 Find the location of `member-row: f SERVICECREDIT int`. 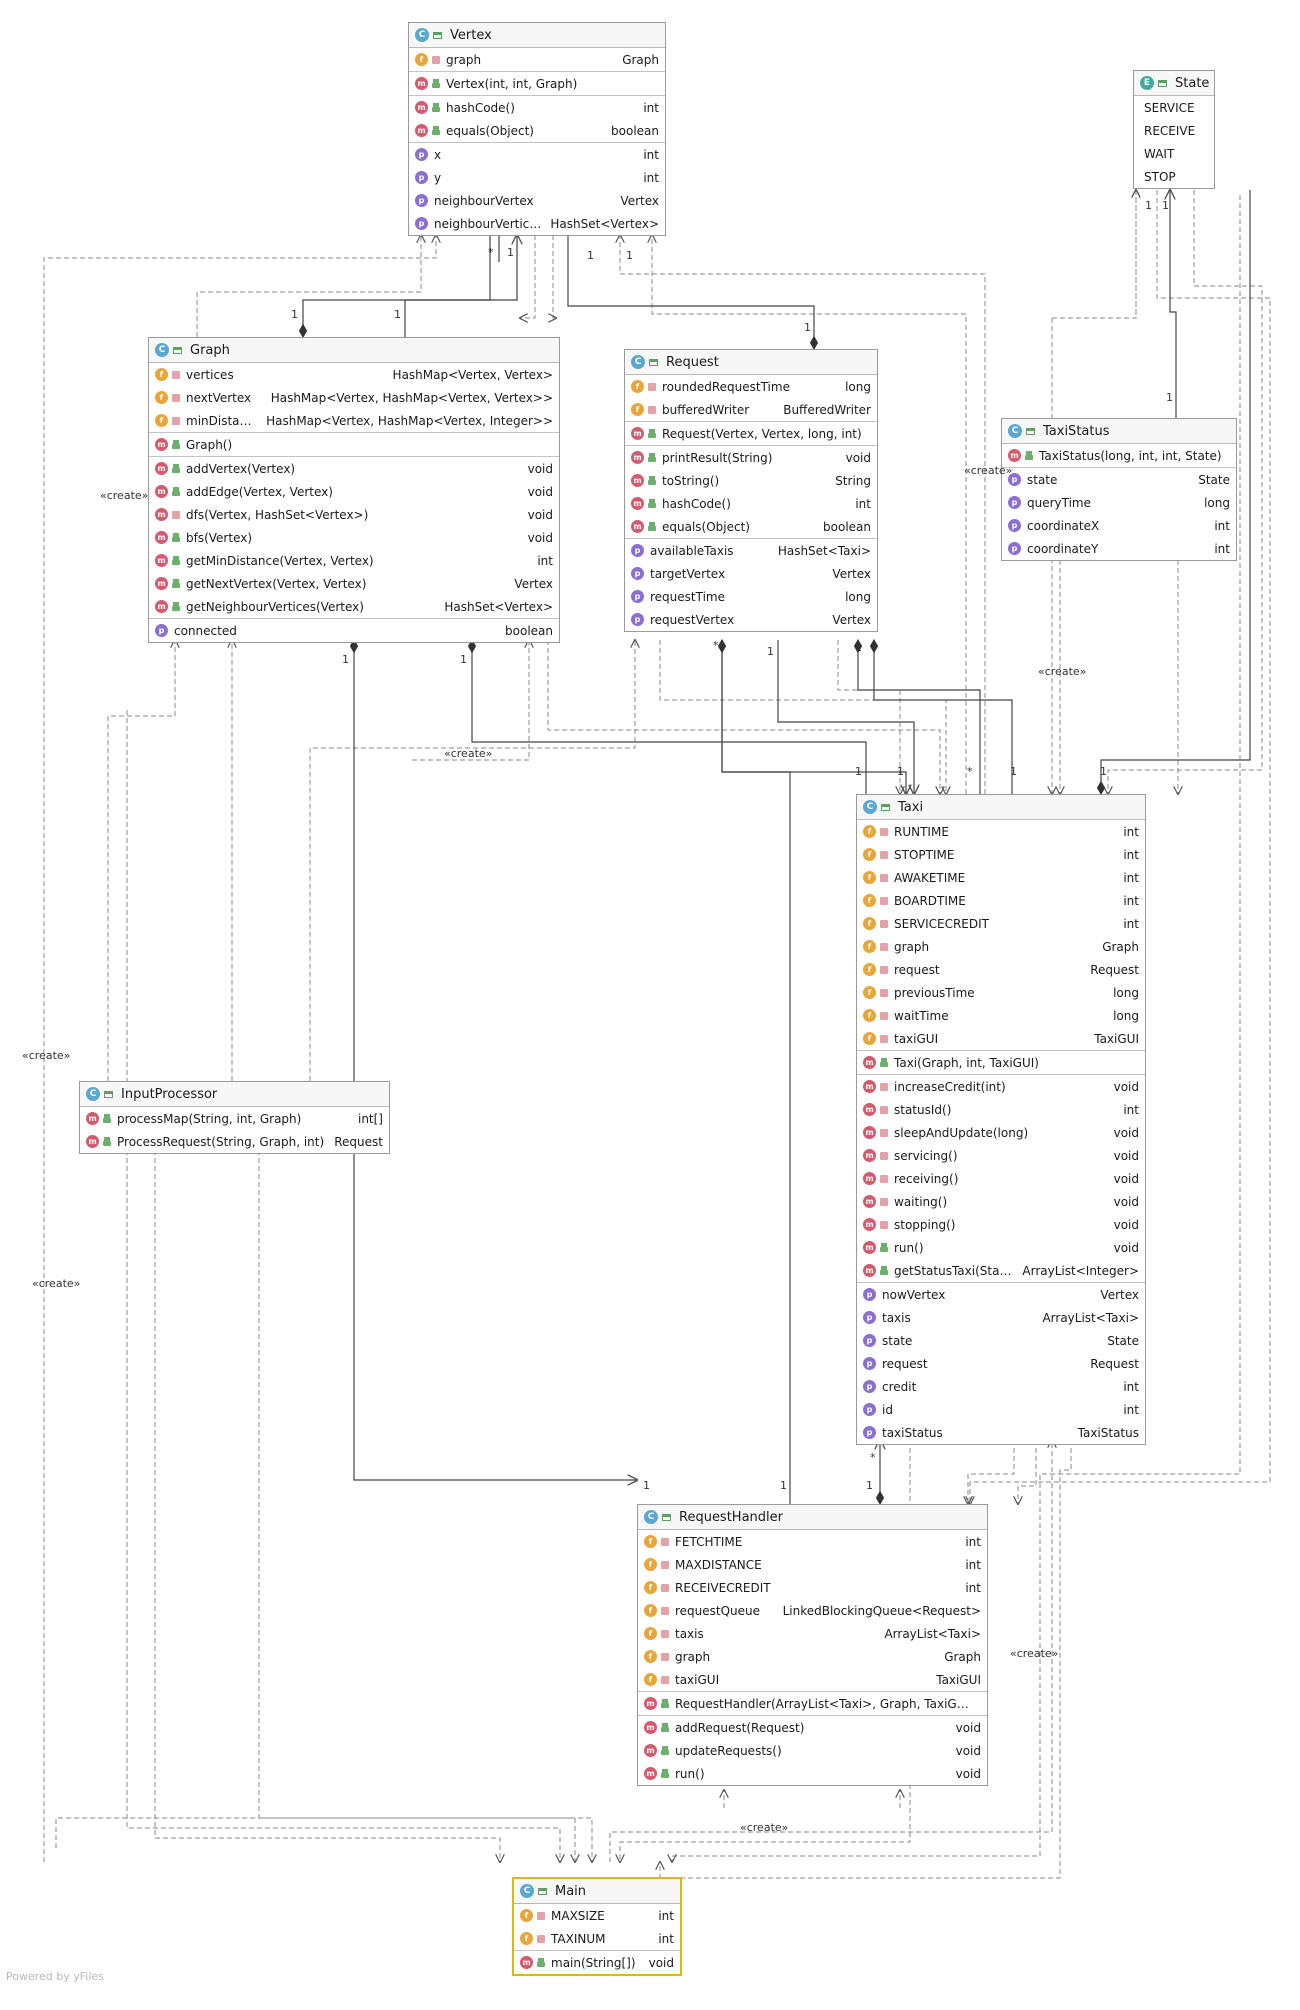

member-row: f SERVICECREDIT int is located at coordinates (1001, 923).